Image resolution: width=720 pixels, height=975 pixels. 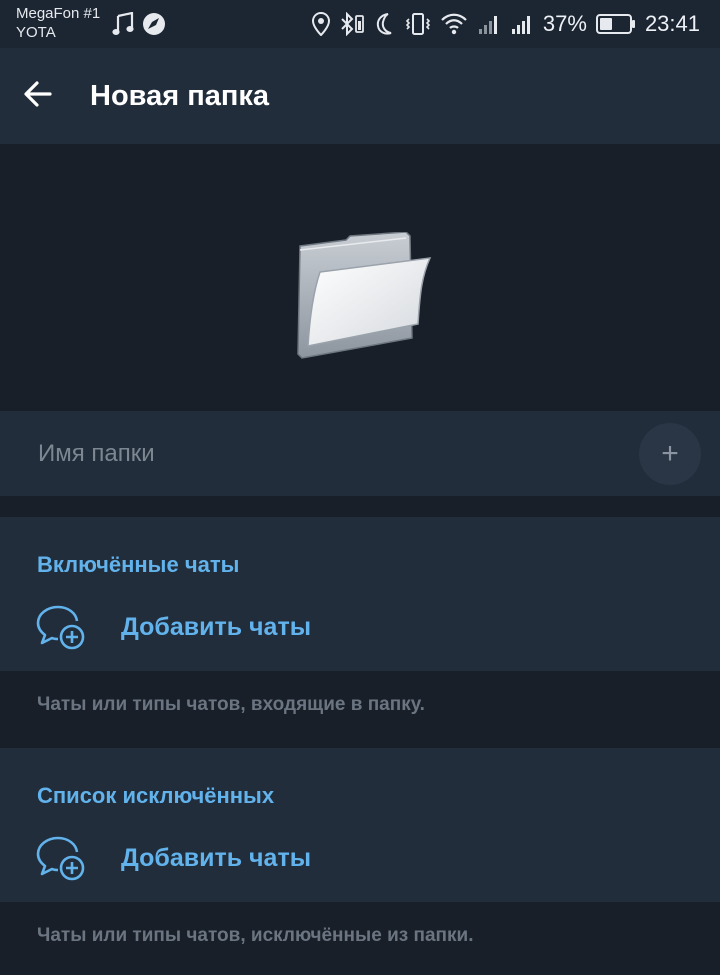 I want to click on section-divider, so click(x=360, y=506).